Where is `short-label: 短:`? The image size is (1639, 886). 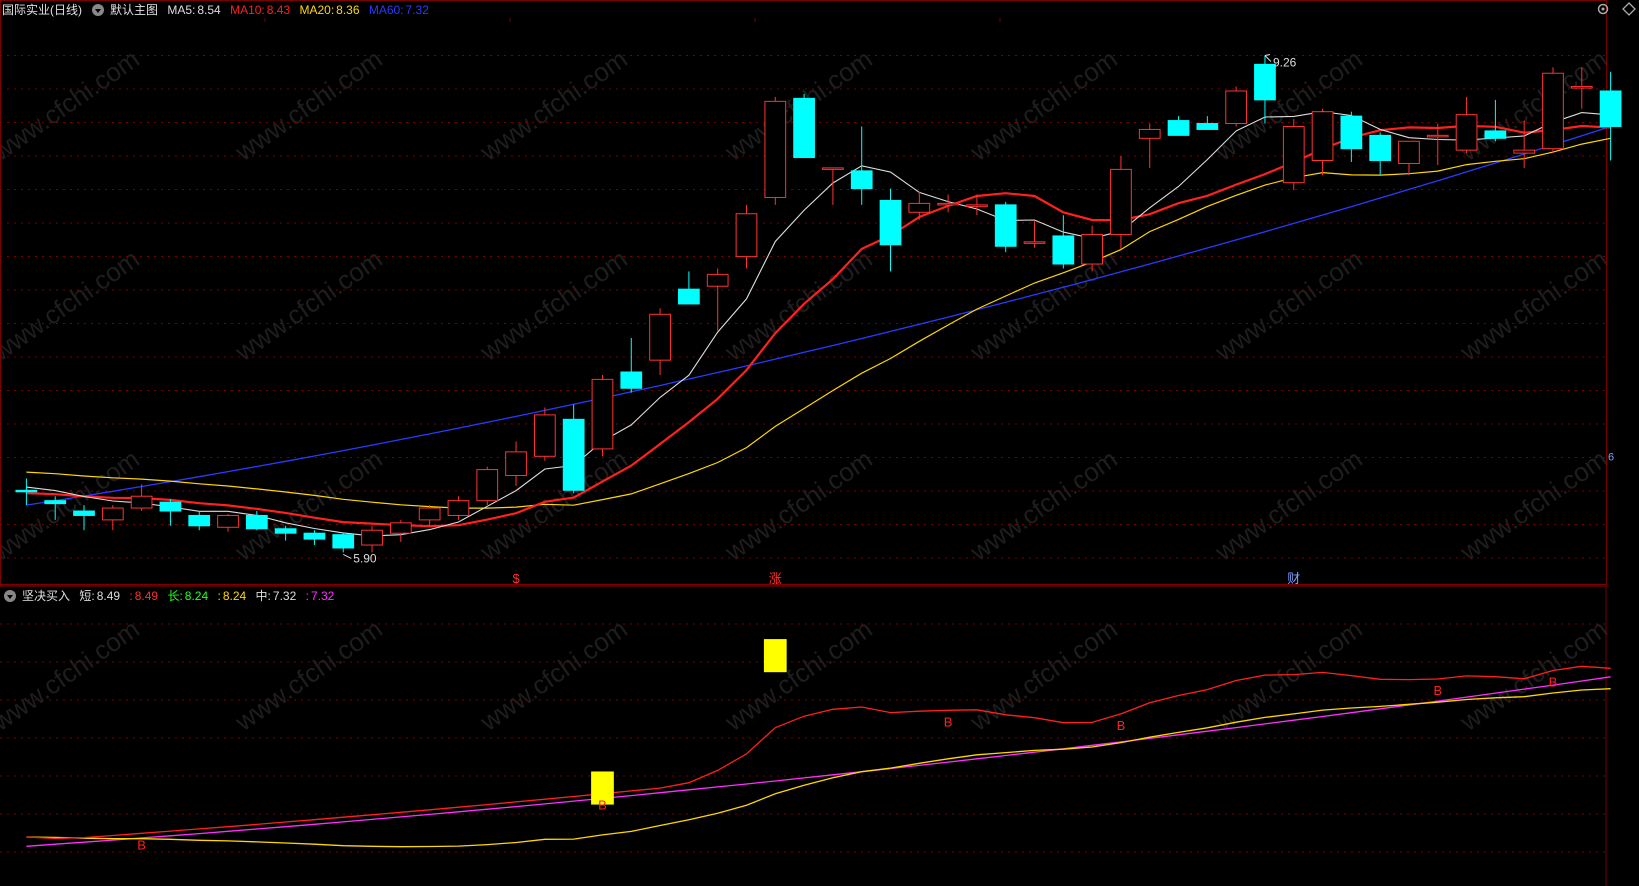 short-label: 短: is located at coordinates (87, 596).